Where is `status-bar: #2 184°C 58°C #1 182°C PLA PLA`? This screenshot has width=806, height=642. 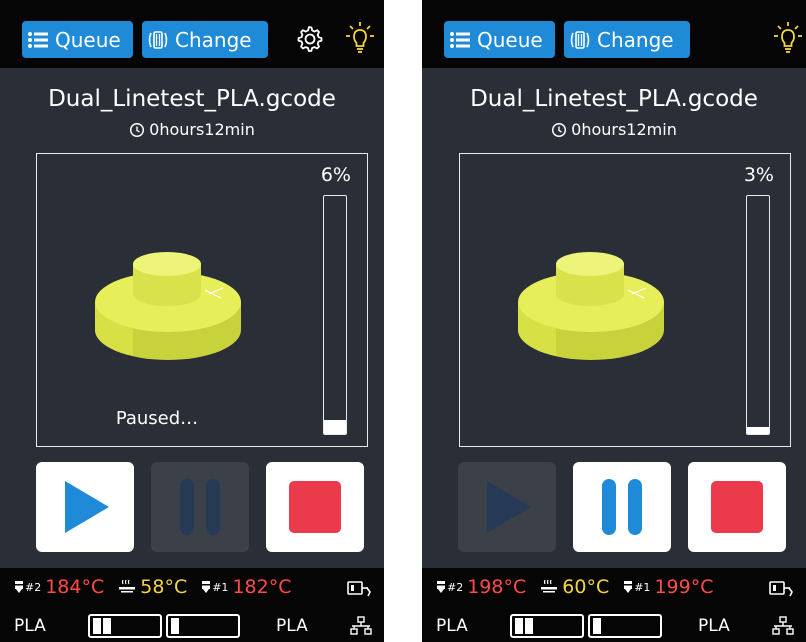 status-bar: #2 184°C 58°C #1 182°C PLA PLA is located at coordinates (192, 605).